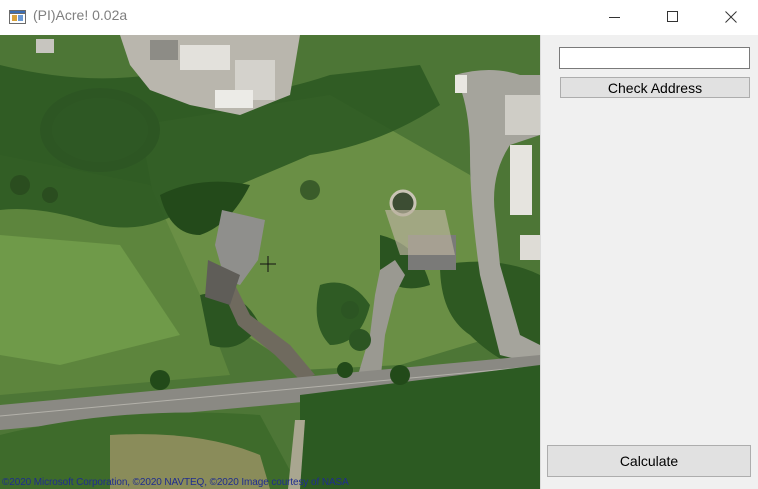  What do you see at coordinates (655, 87) in the screenshot?
I see `check-address-button: Check Address` at bounding box center [655, 87].